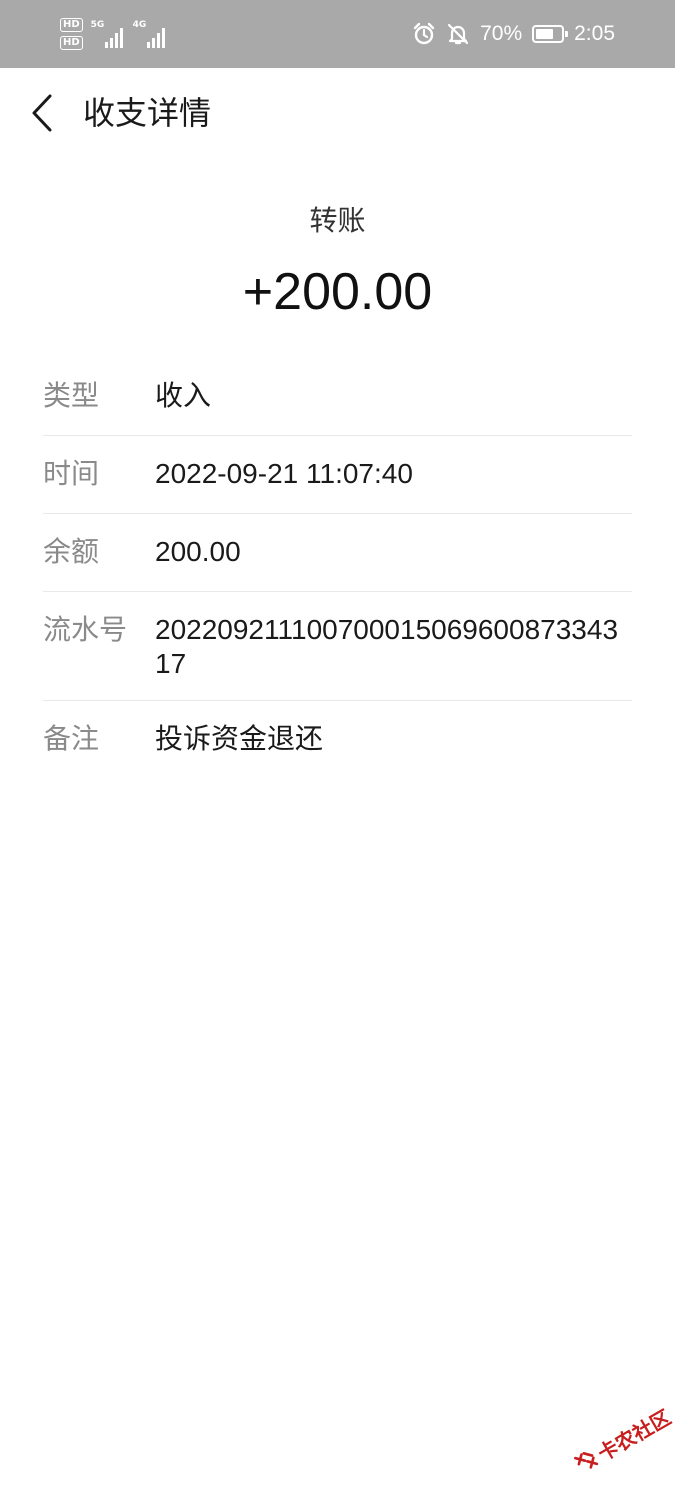  I want to click on page-title: 收支详情, so click(147, 113).